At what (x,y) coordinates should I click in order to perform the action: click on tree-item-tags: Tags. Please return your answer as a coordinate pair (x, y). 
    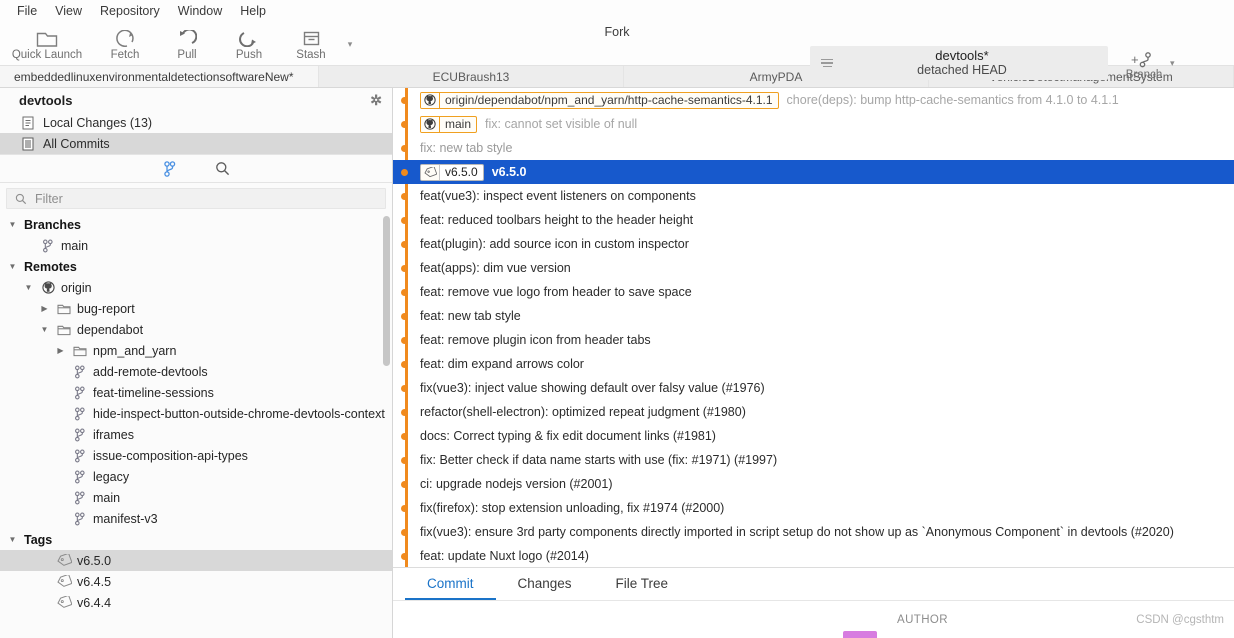
    Looking at the image, I should click on (196, 539).